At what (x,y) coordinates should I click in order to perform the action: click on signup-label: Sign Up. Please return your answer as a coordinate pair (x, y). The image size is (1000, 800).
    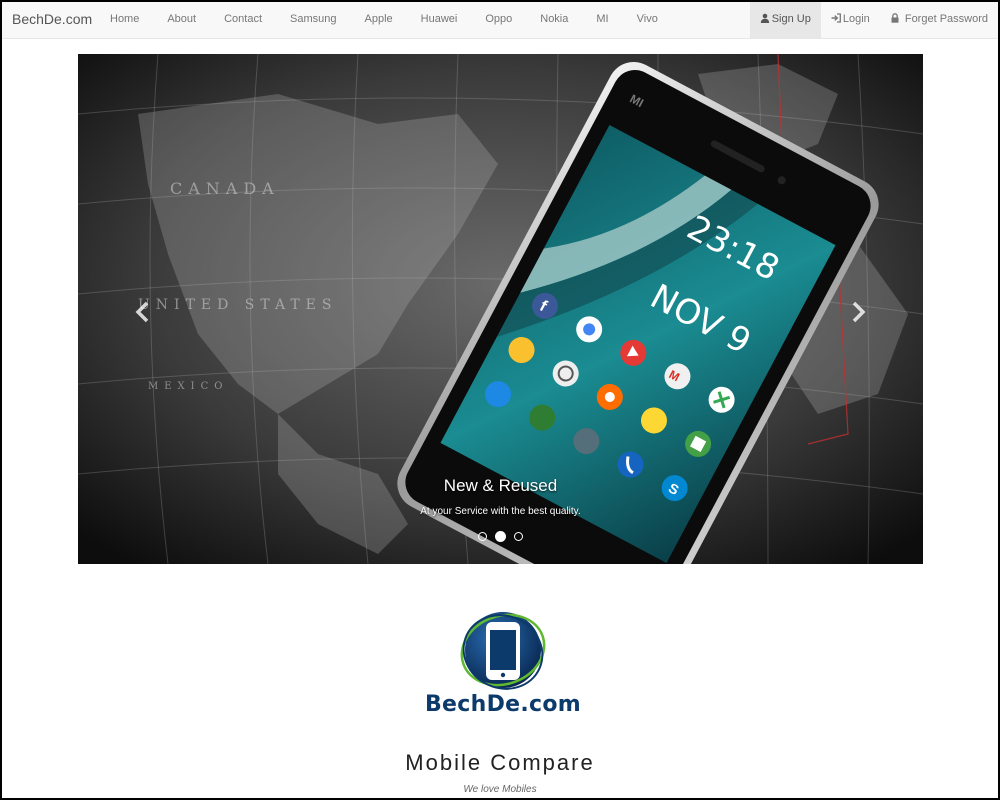
    Looking at the image, I should click on (791, 19).